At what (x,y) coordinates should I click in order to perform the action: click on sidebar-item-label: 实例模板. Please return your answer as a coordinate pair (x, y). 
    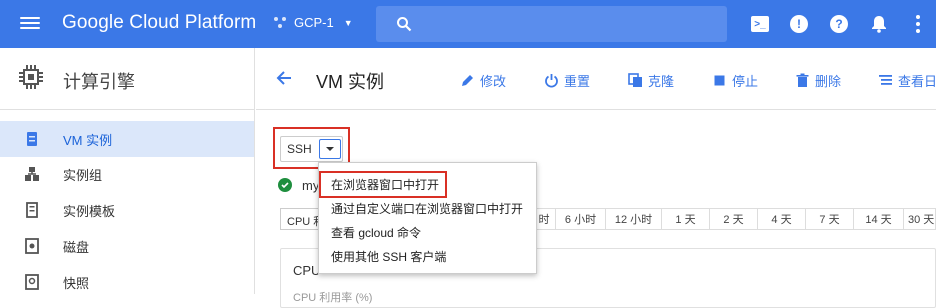
    Looking at the image, I should click on (89, 211).